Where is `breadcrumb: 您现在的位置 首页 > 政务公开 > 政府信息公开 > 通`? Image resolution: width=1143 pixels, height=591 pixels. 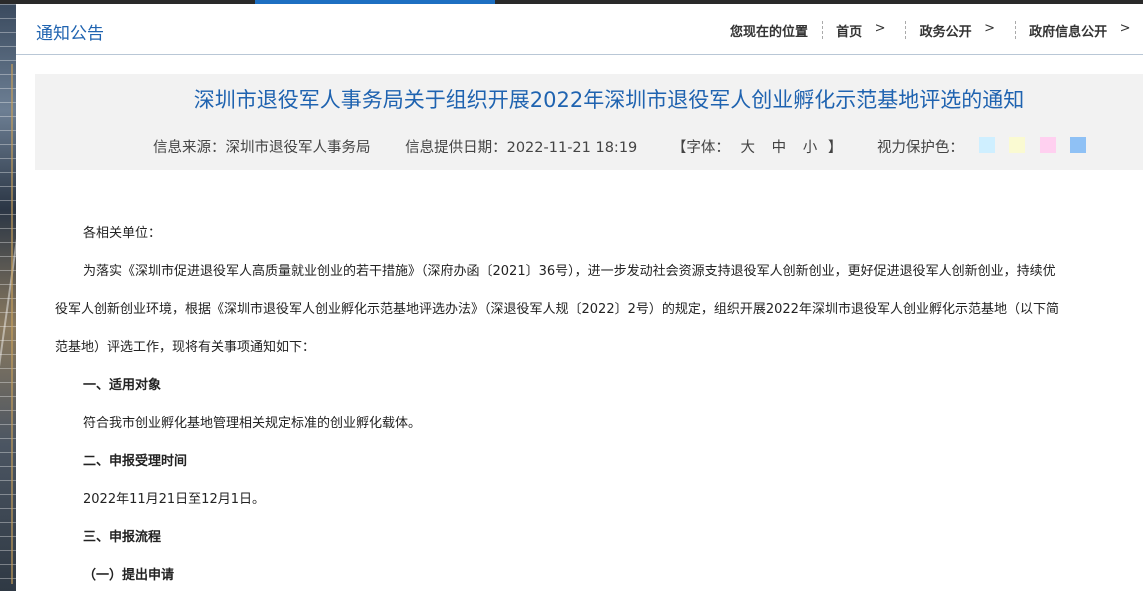 breadcrumb: 您现在的位置 首页 > 政务公开 > 政府信息公开 > 通 is located at coordinates (936, 30).